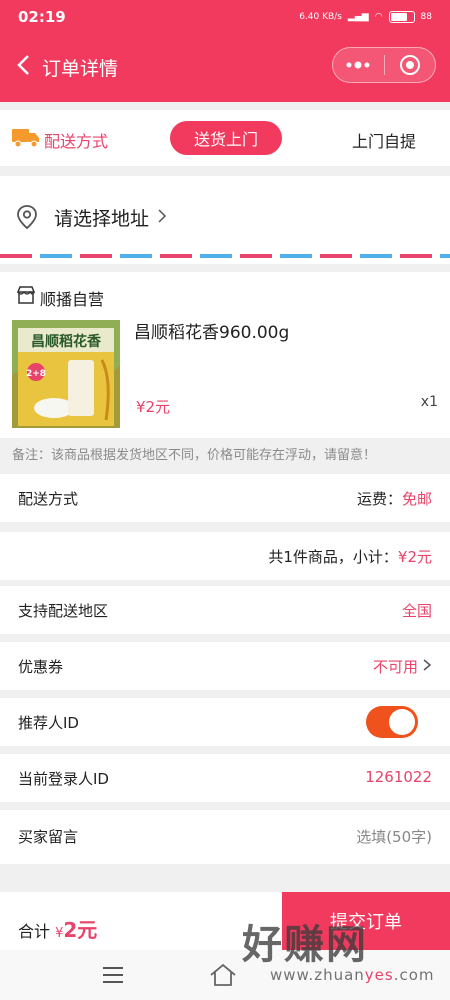  I want to click on login-id-row: 当前登录人ID 1261022, so click(225, 778).